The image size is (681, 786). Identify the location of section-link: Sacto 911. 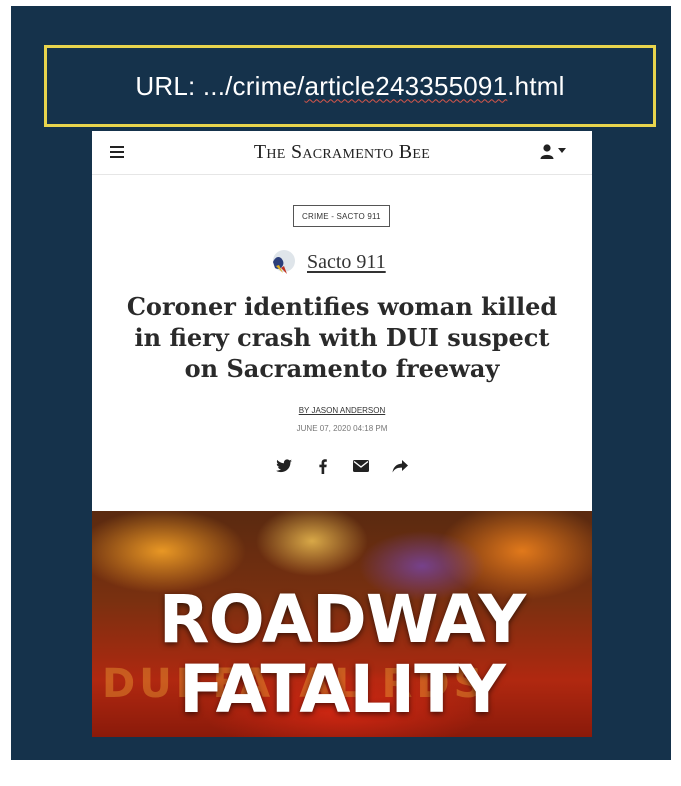
(326, 262).